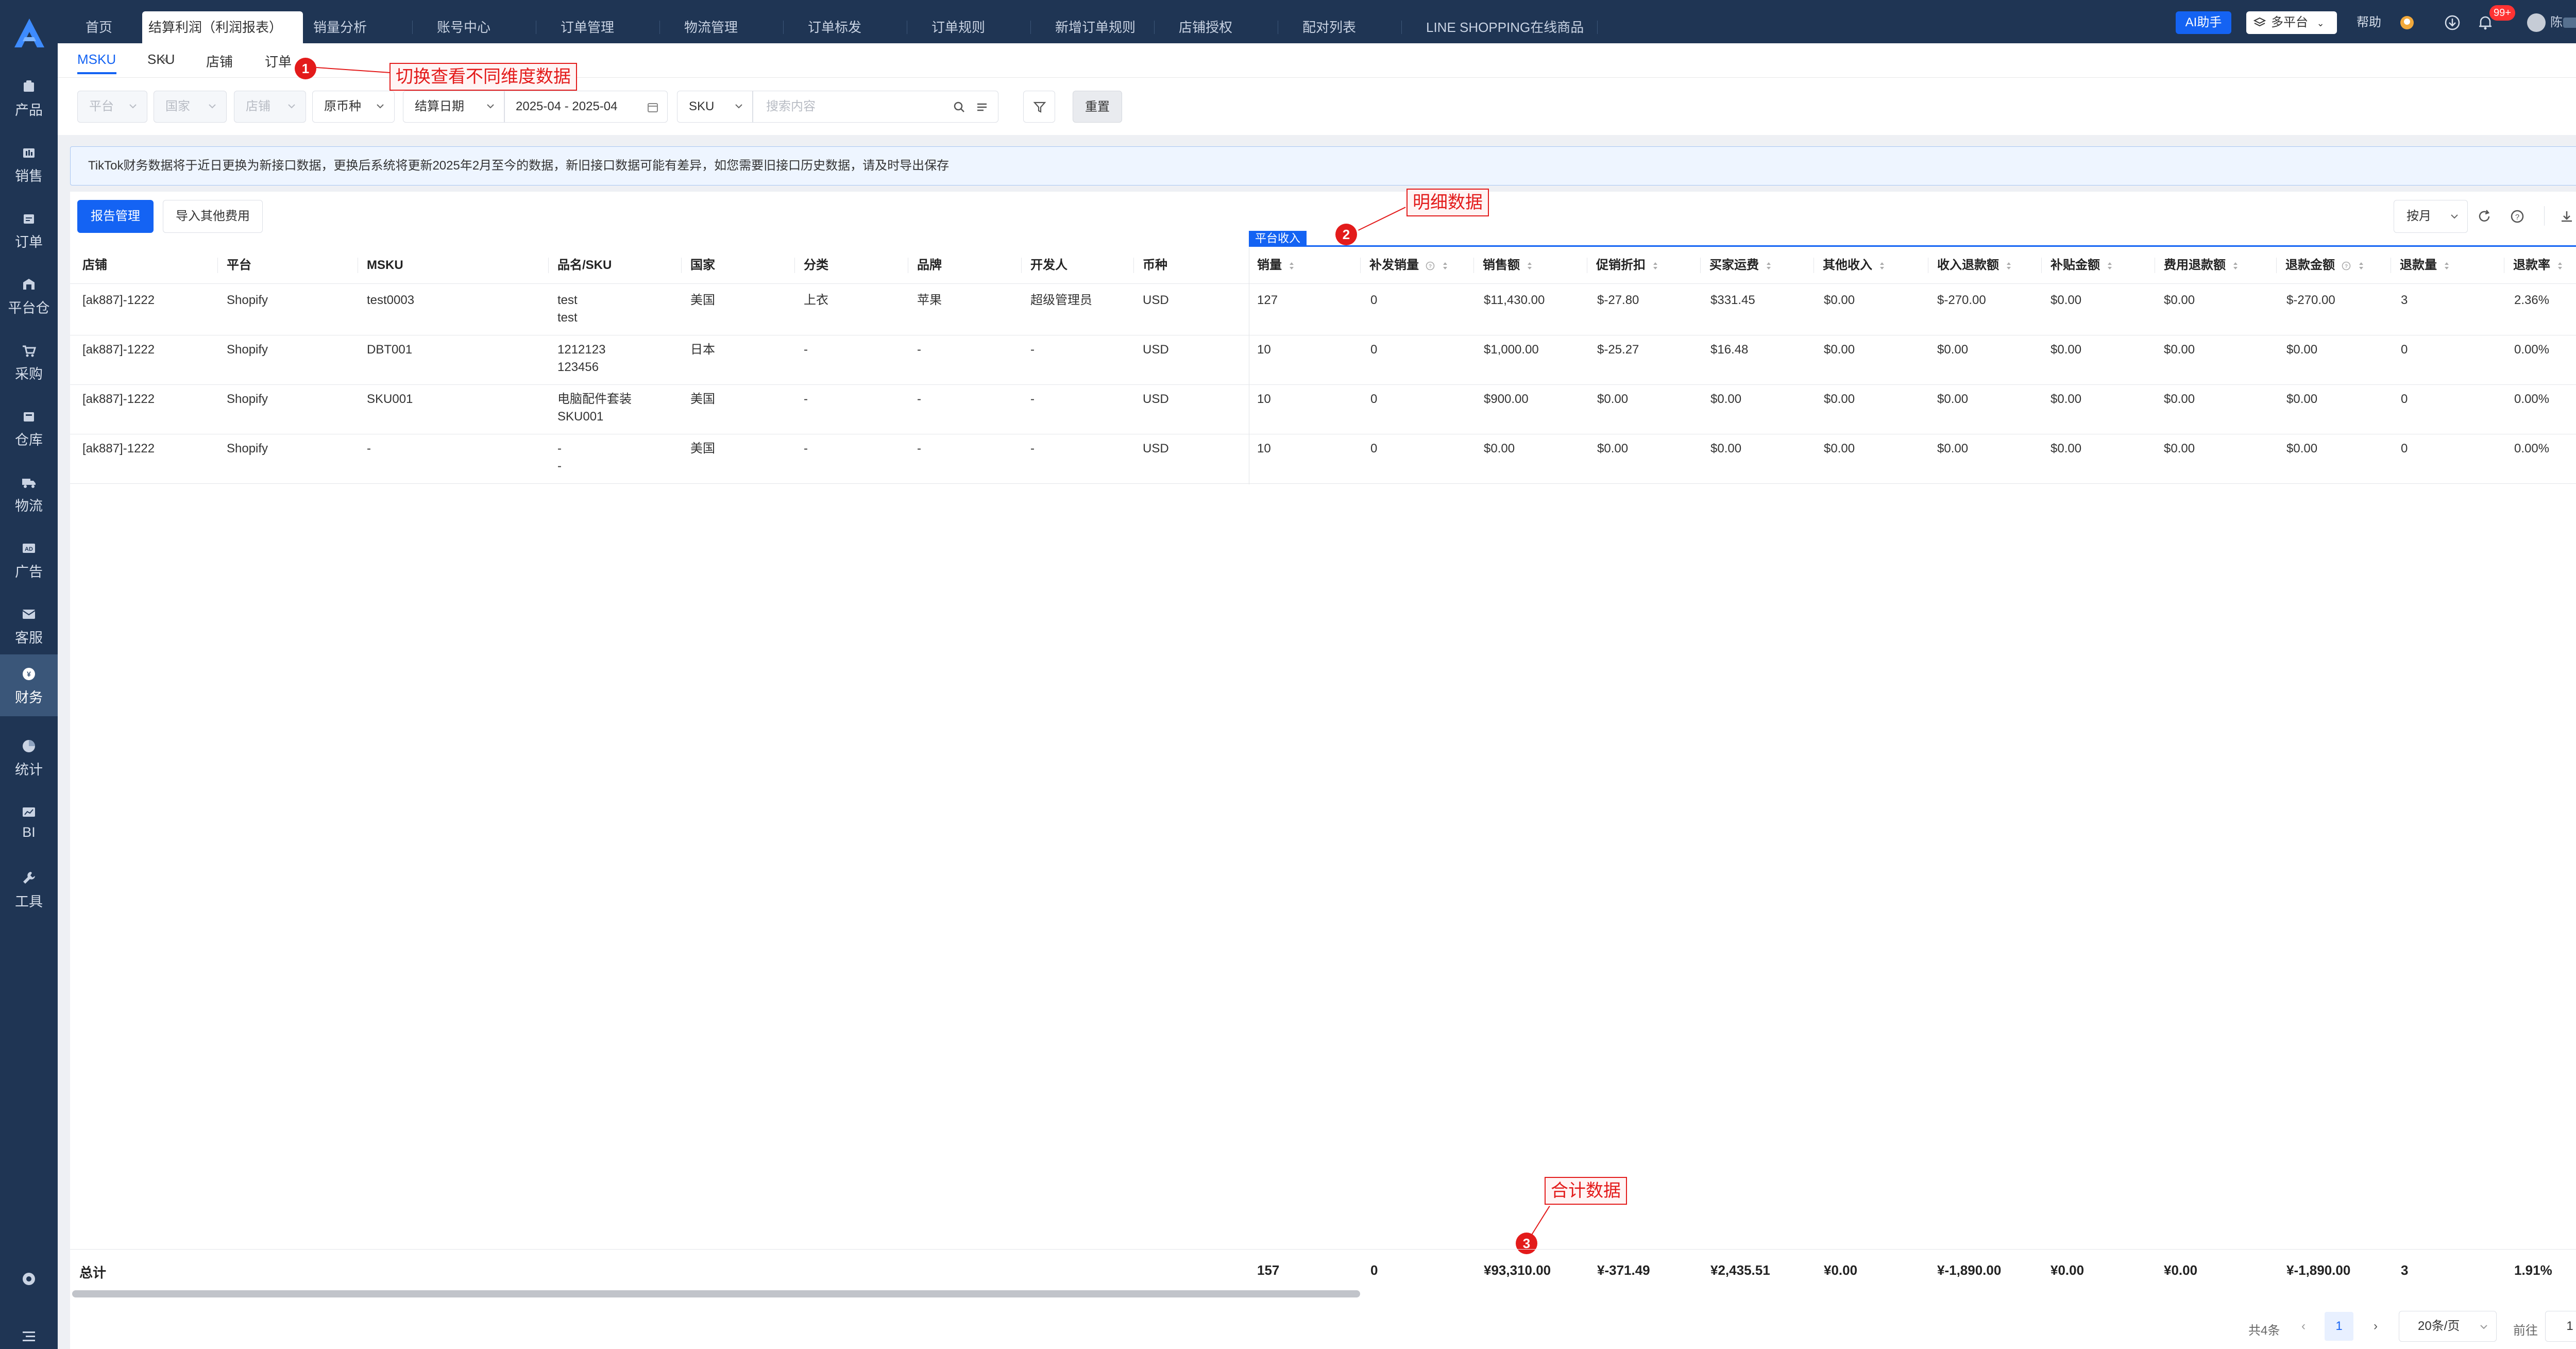 The height and width of the screenshot is (1349, 2576). Describe the element at coordinates (875, 107) in the screenshot. I see `search-input: 搜索内容` at that location.